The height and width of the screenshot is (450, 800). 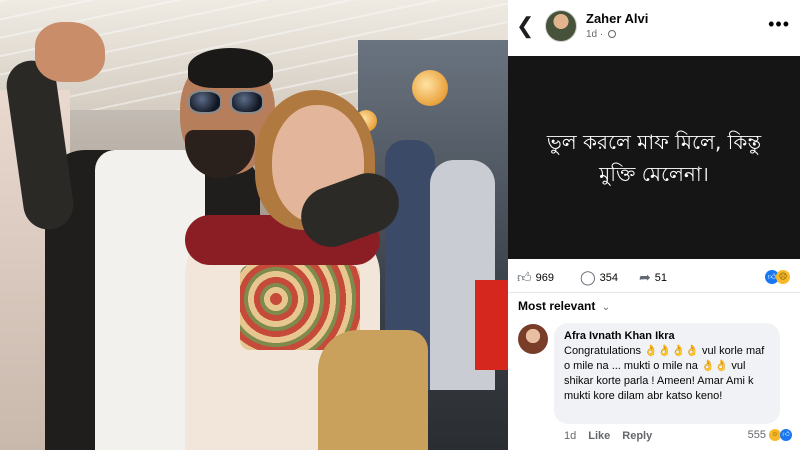 What do you see at coordinates (591, 34) in the screenshot?
I see `post-time: 1d` at bounding box center [591, 34].